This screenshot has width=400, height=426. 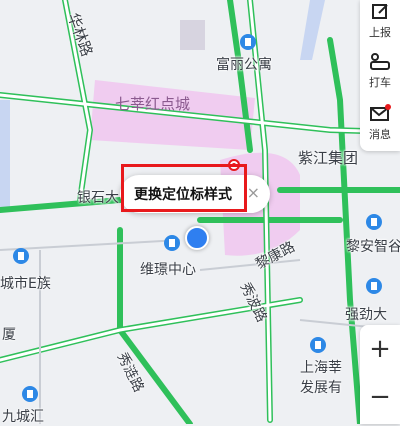 What do you see at coordinates (321, 368) in the screenshot?
I see `label-haixin: 上海莘` at bounding box center [321, 368].